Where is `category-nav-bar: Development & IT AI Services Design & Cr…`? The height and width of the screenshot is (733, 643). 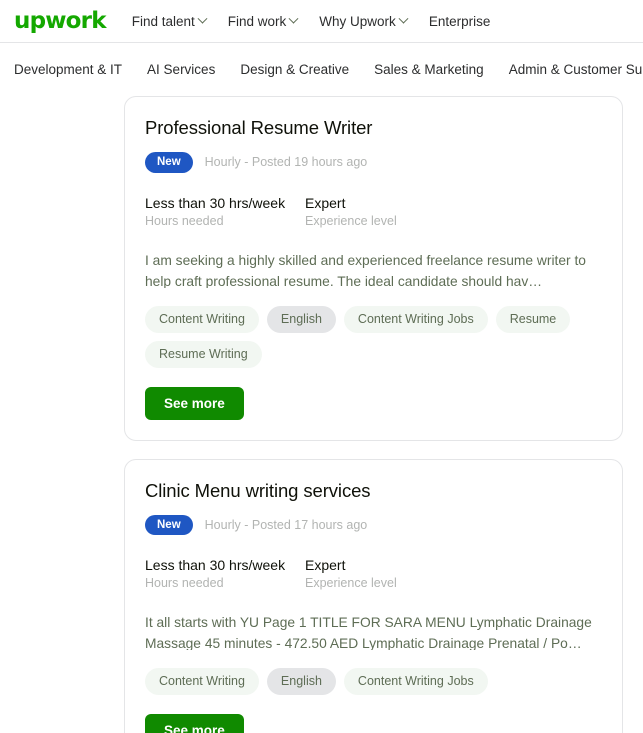 category-nav-bar: Development & IT AI Services Design & Cr… is located at coordinates (321, 69).